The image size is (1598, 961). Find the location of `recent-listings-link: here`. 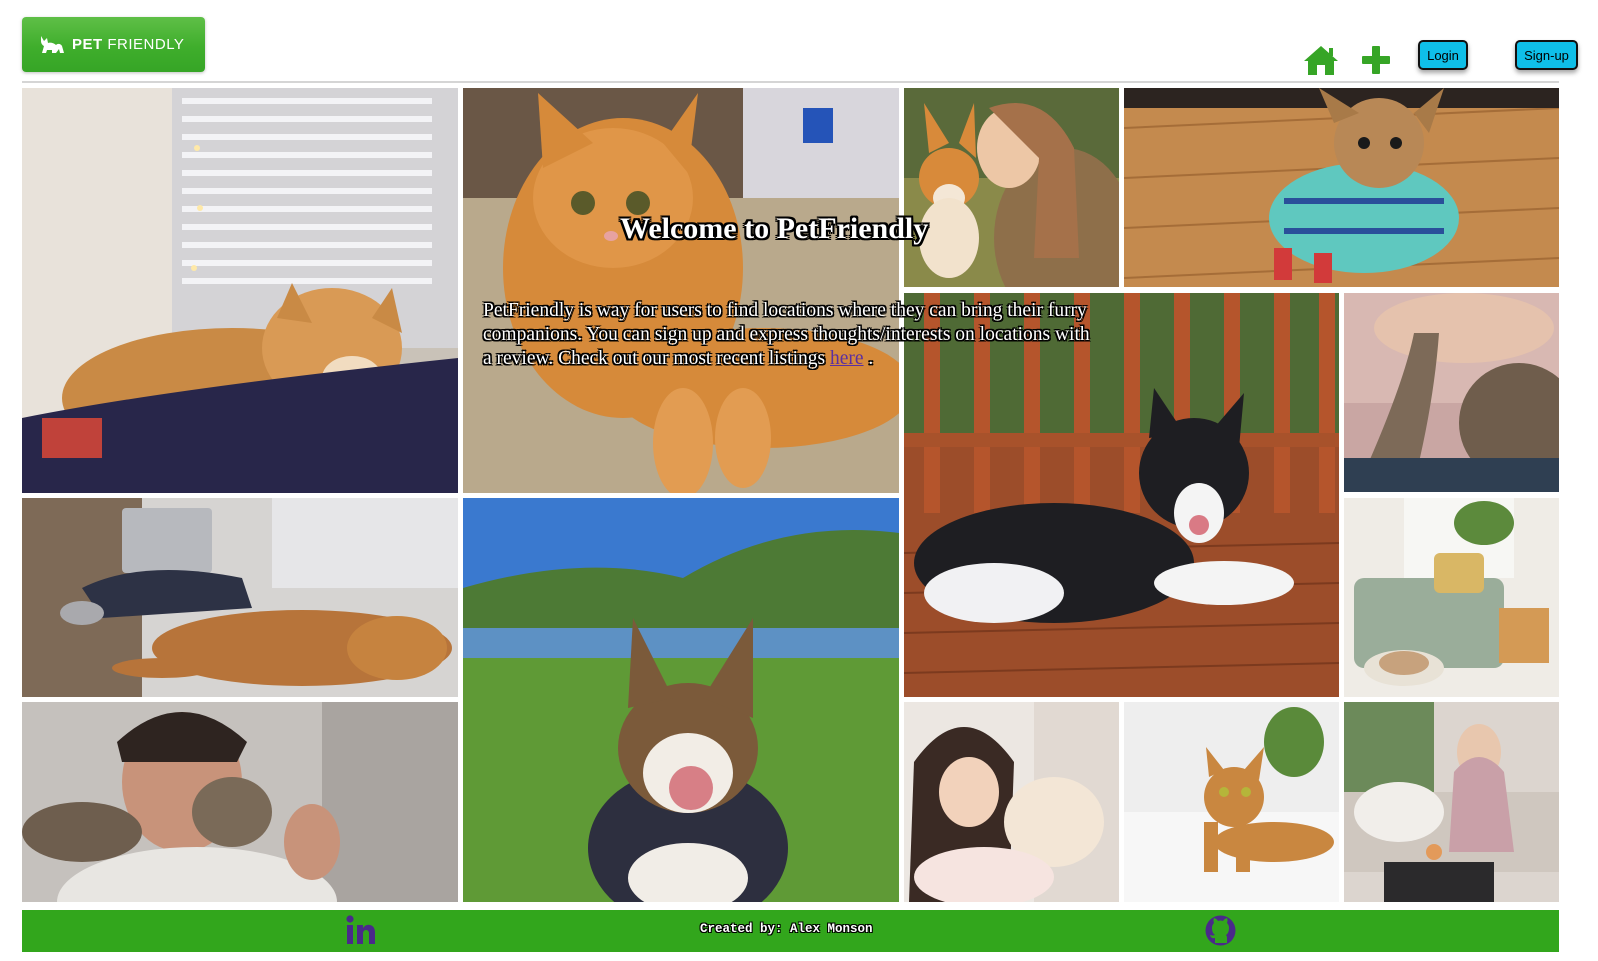

recent-listings-link: here is located at coordinates (847, 358).